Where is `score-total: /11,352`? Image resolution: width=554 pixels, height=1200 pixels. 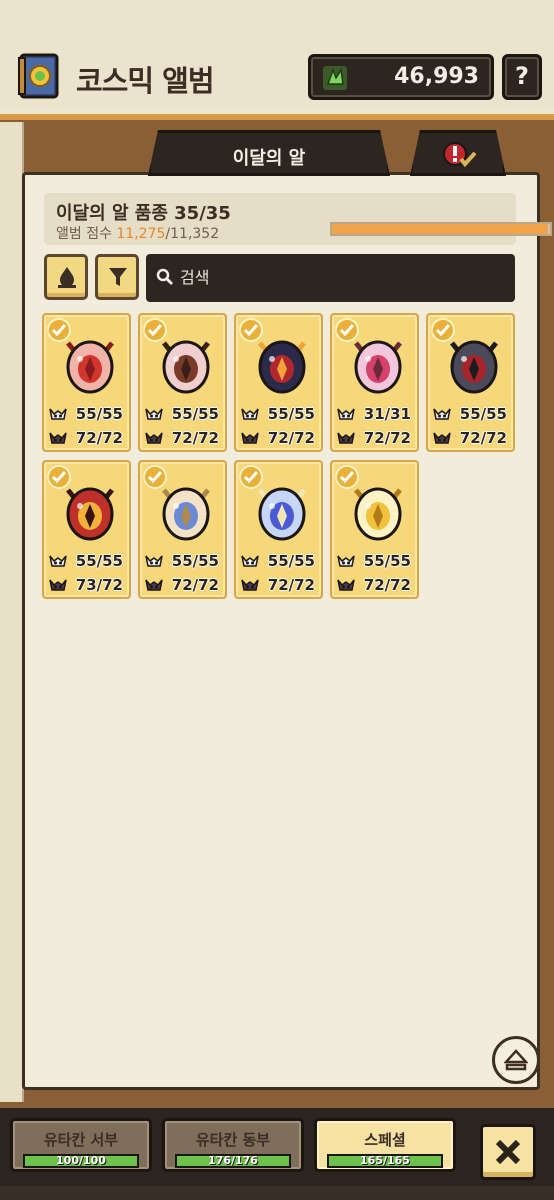 score-total: /11,352 is located at coordinates (192, 234).